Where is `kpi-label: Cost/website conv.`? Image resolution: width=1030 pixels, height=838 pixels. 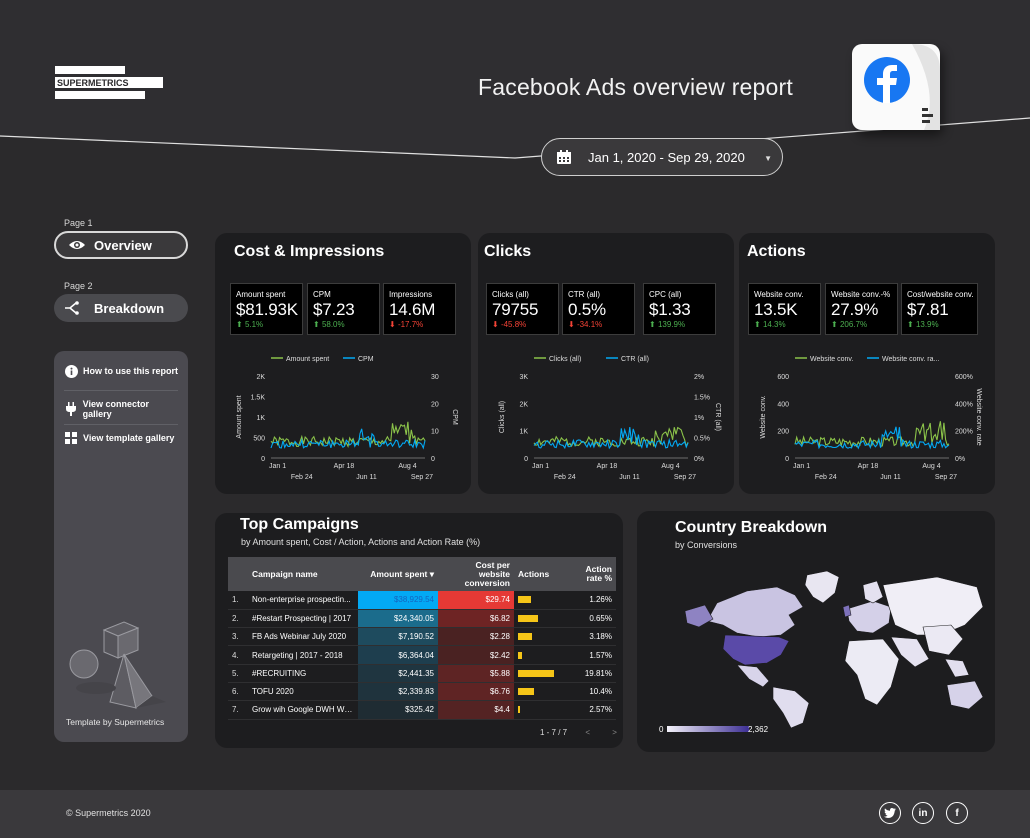 kpi-label: Cost/website conv. is located at coordinates (940, 294).